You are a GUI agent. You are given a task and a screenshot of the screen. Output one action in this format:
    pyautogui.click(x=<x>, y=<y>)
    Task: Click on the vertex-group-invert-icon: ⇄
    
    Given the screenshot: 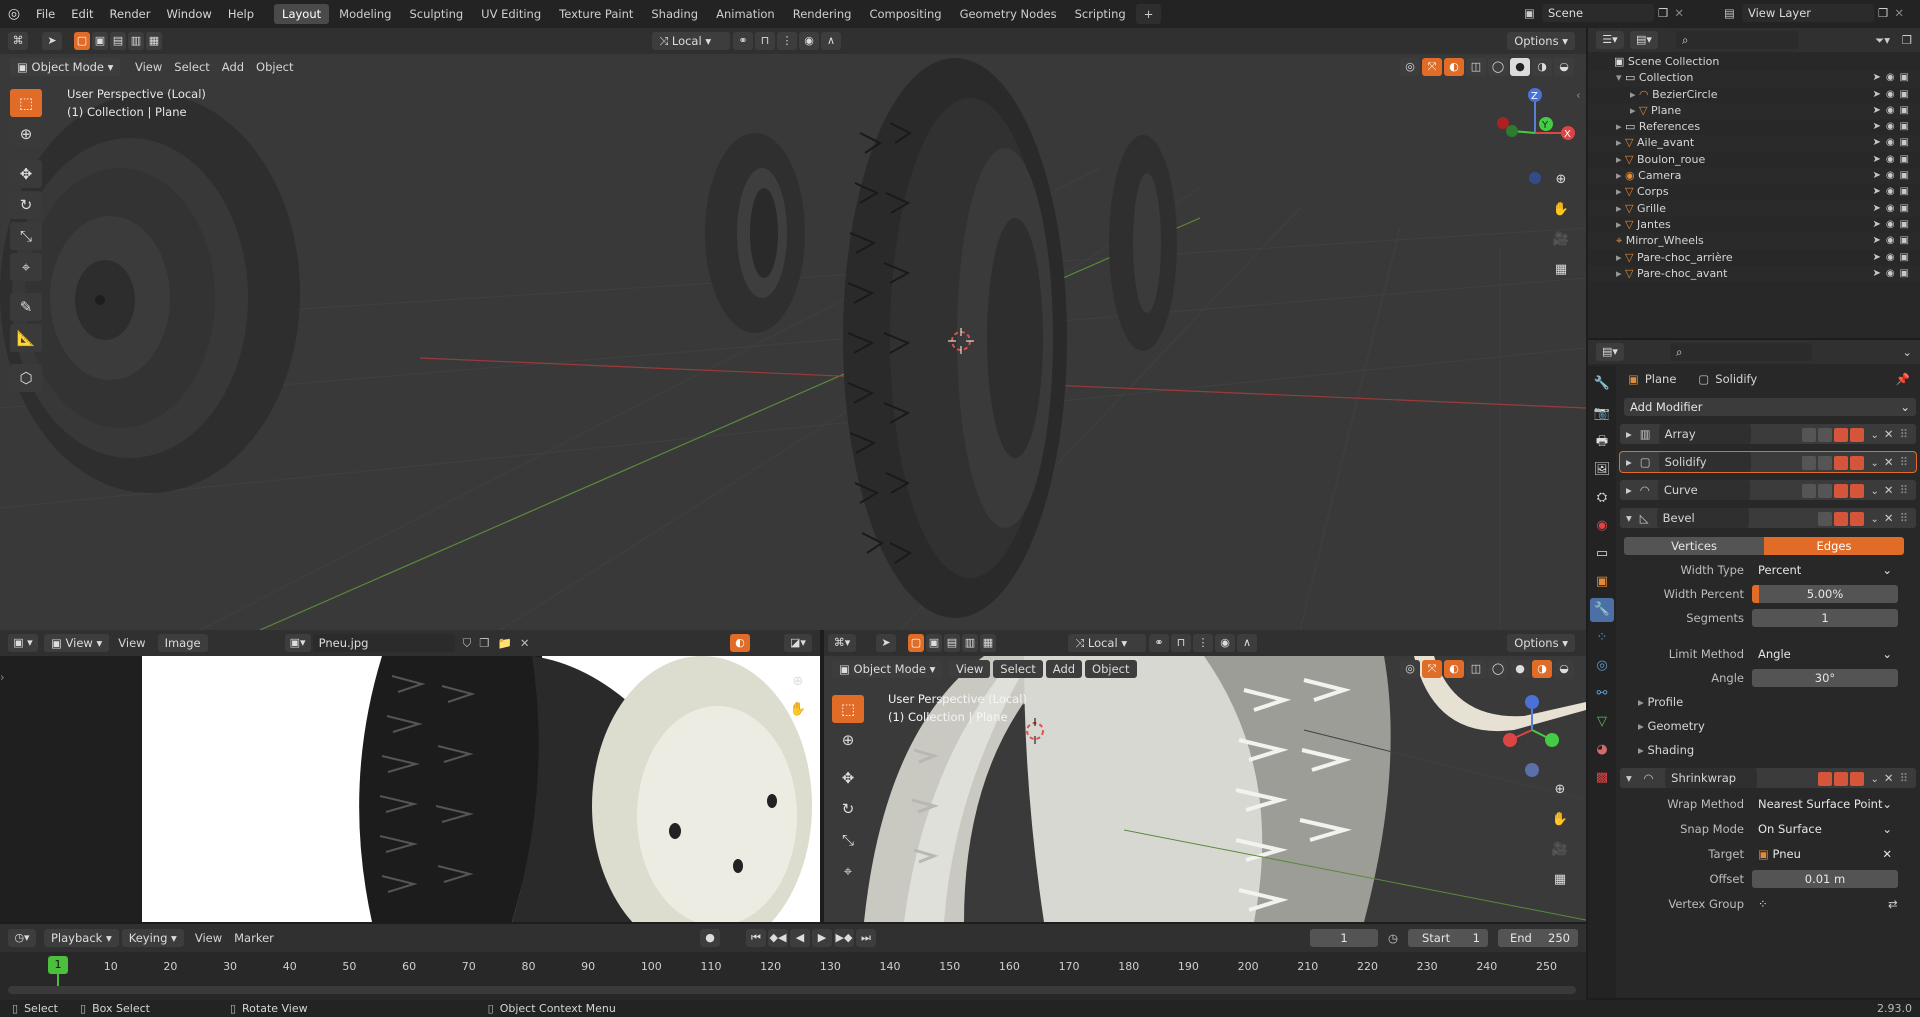 What is the action you would take?
    pyautogui.click(x=1893, y=904)
    